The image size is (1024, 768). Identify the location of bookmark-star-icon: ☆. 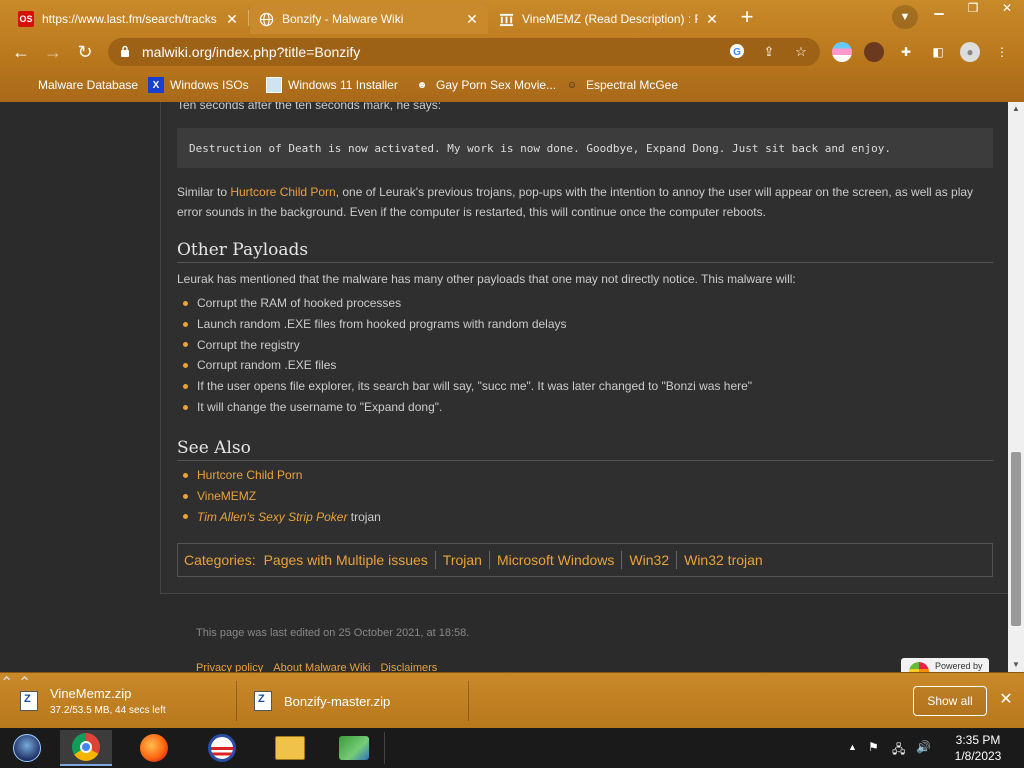
(801, 52).